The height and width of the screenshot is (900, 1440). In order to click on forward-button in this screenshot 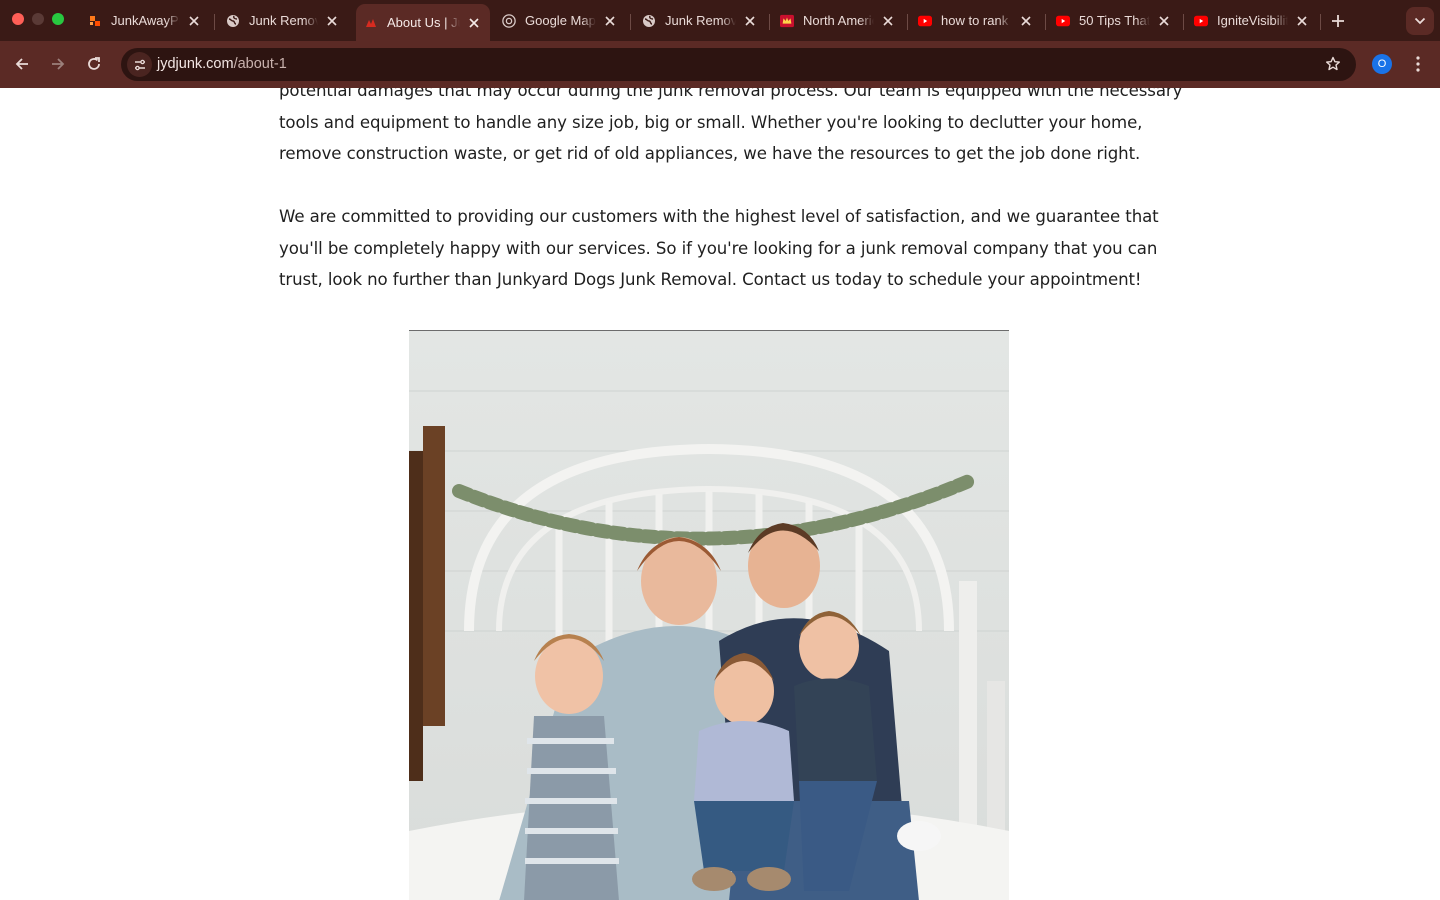, I will do `click(58, 64)`.